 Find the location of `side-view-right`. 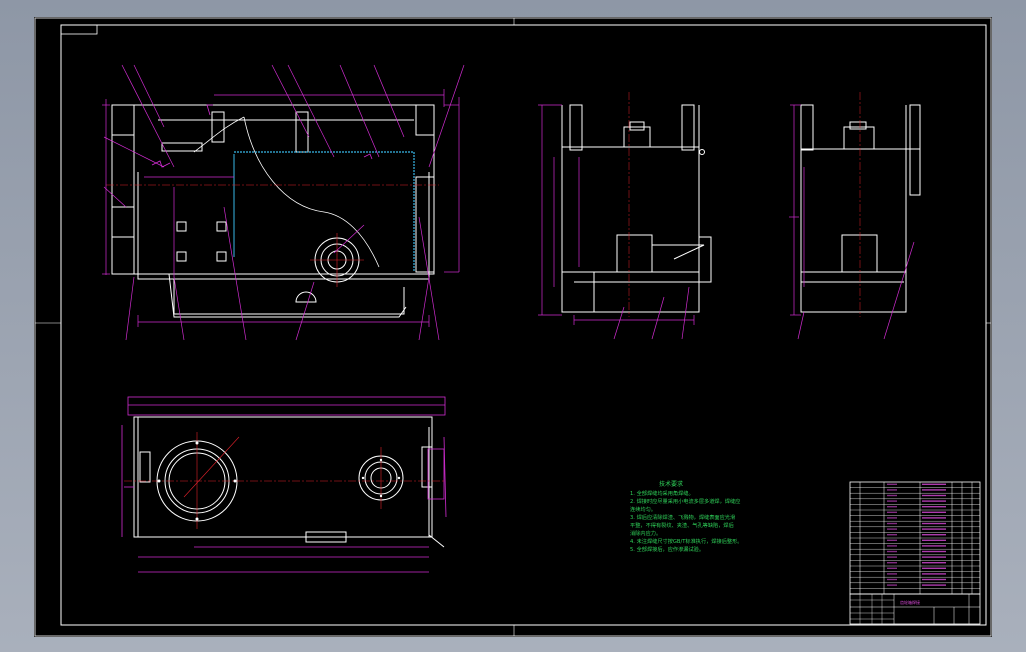

side-view-right is located at coordinates (855, 216).